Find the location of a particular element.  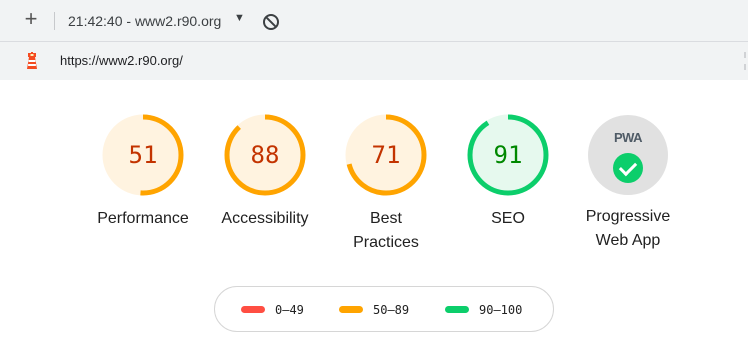

legend-swatch-fail is located at coordinates (253, 310).